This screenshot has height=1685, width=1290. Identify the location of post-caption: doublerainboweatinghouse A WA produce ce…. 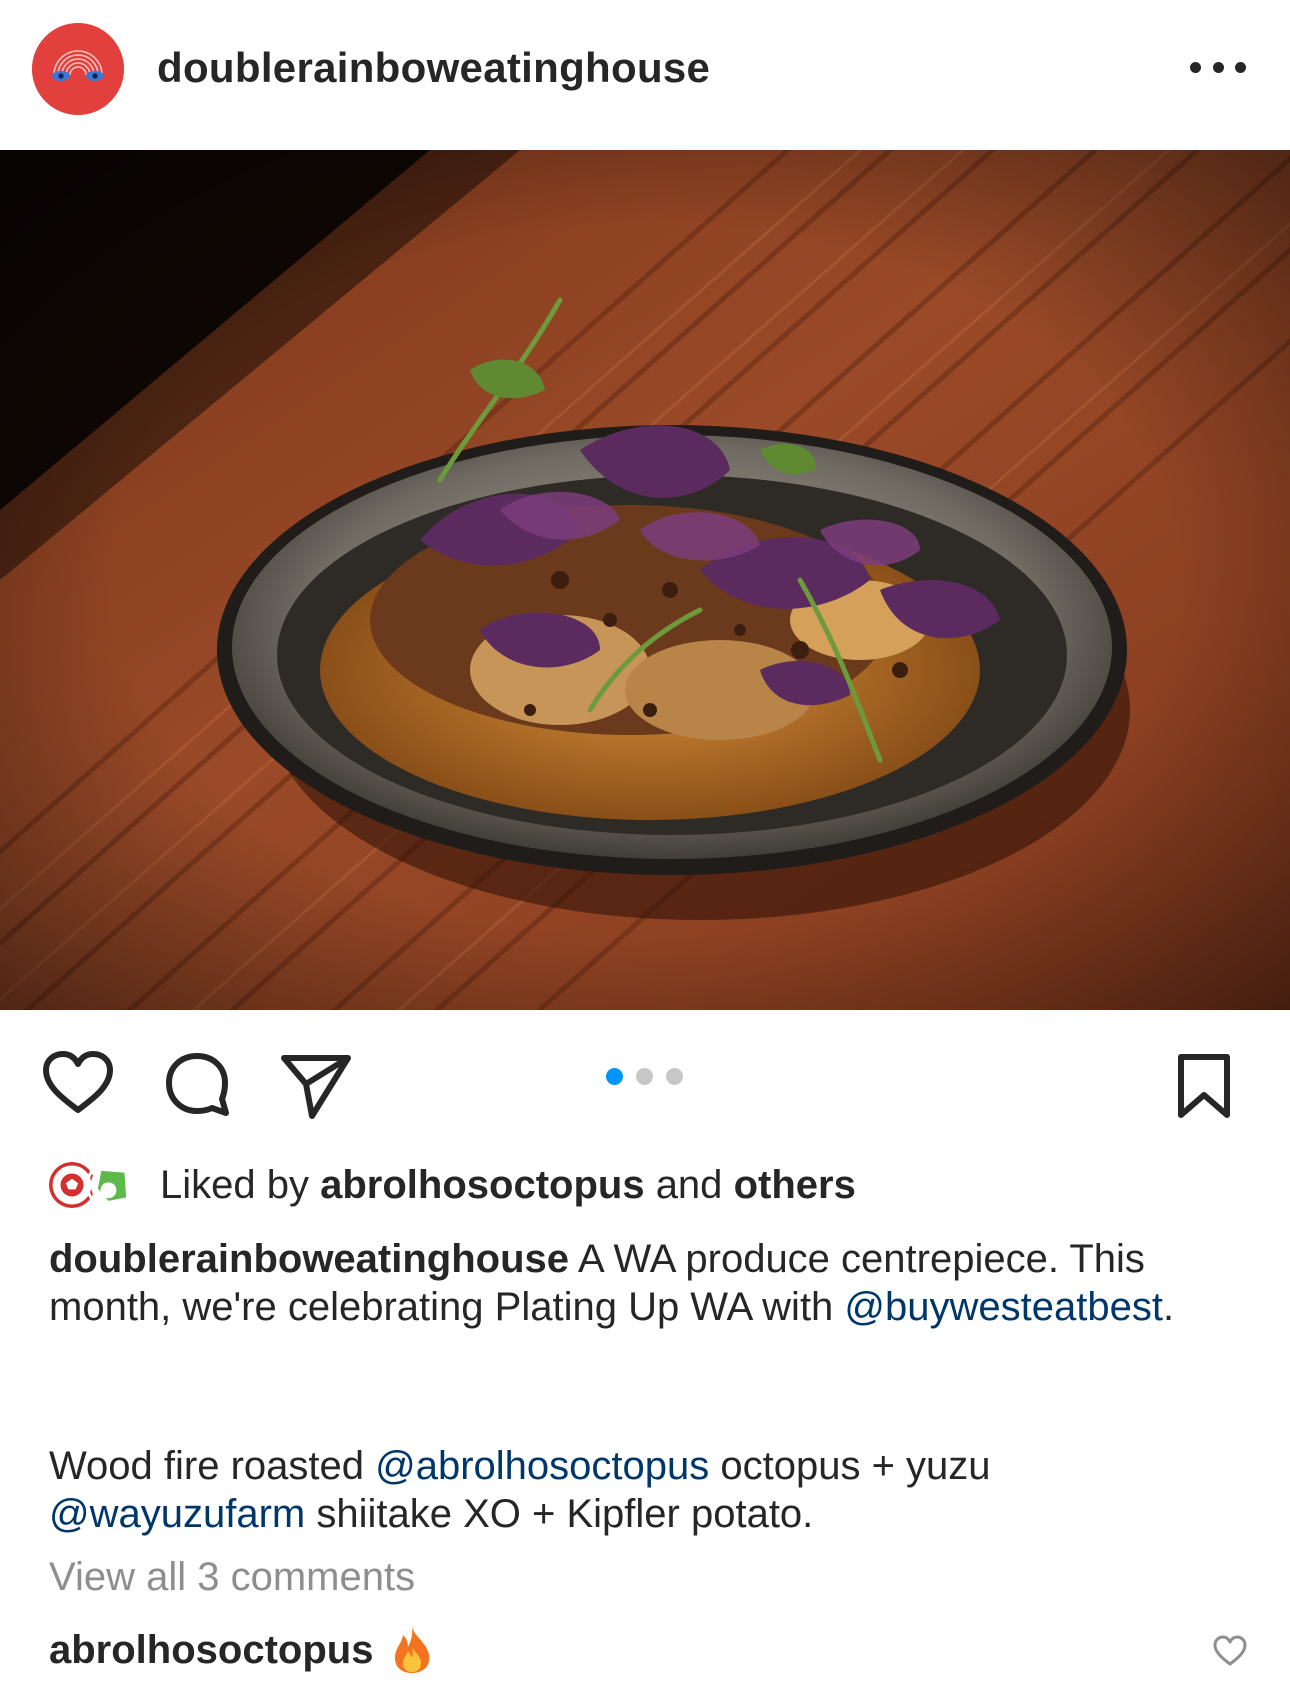
(649, 1283).